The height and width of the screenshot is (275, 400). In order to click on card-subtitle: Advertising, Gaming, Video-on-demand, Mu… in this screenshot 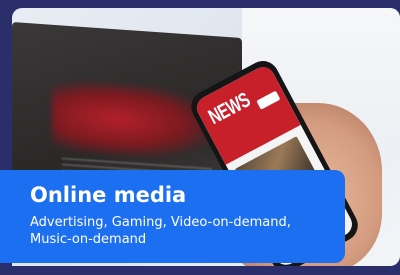, I will do `click(160, 231)`.